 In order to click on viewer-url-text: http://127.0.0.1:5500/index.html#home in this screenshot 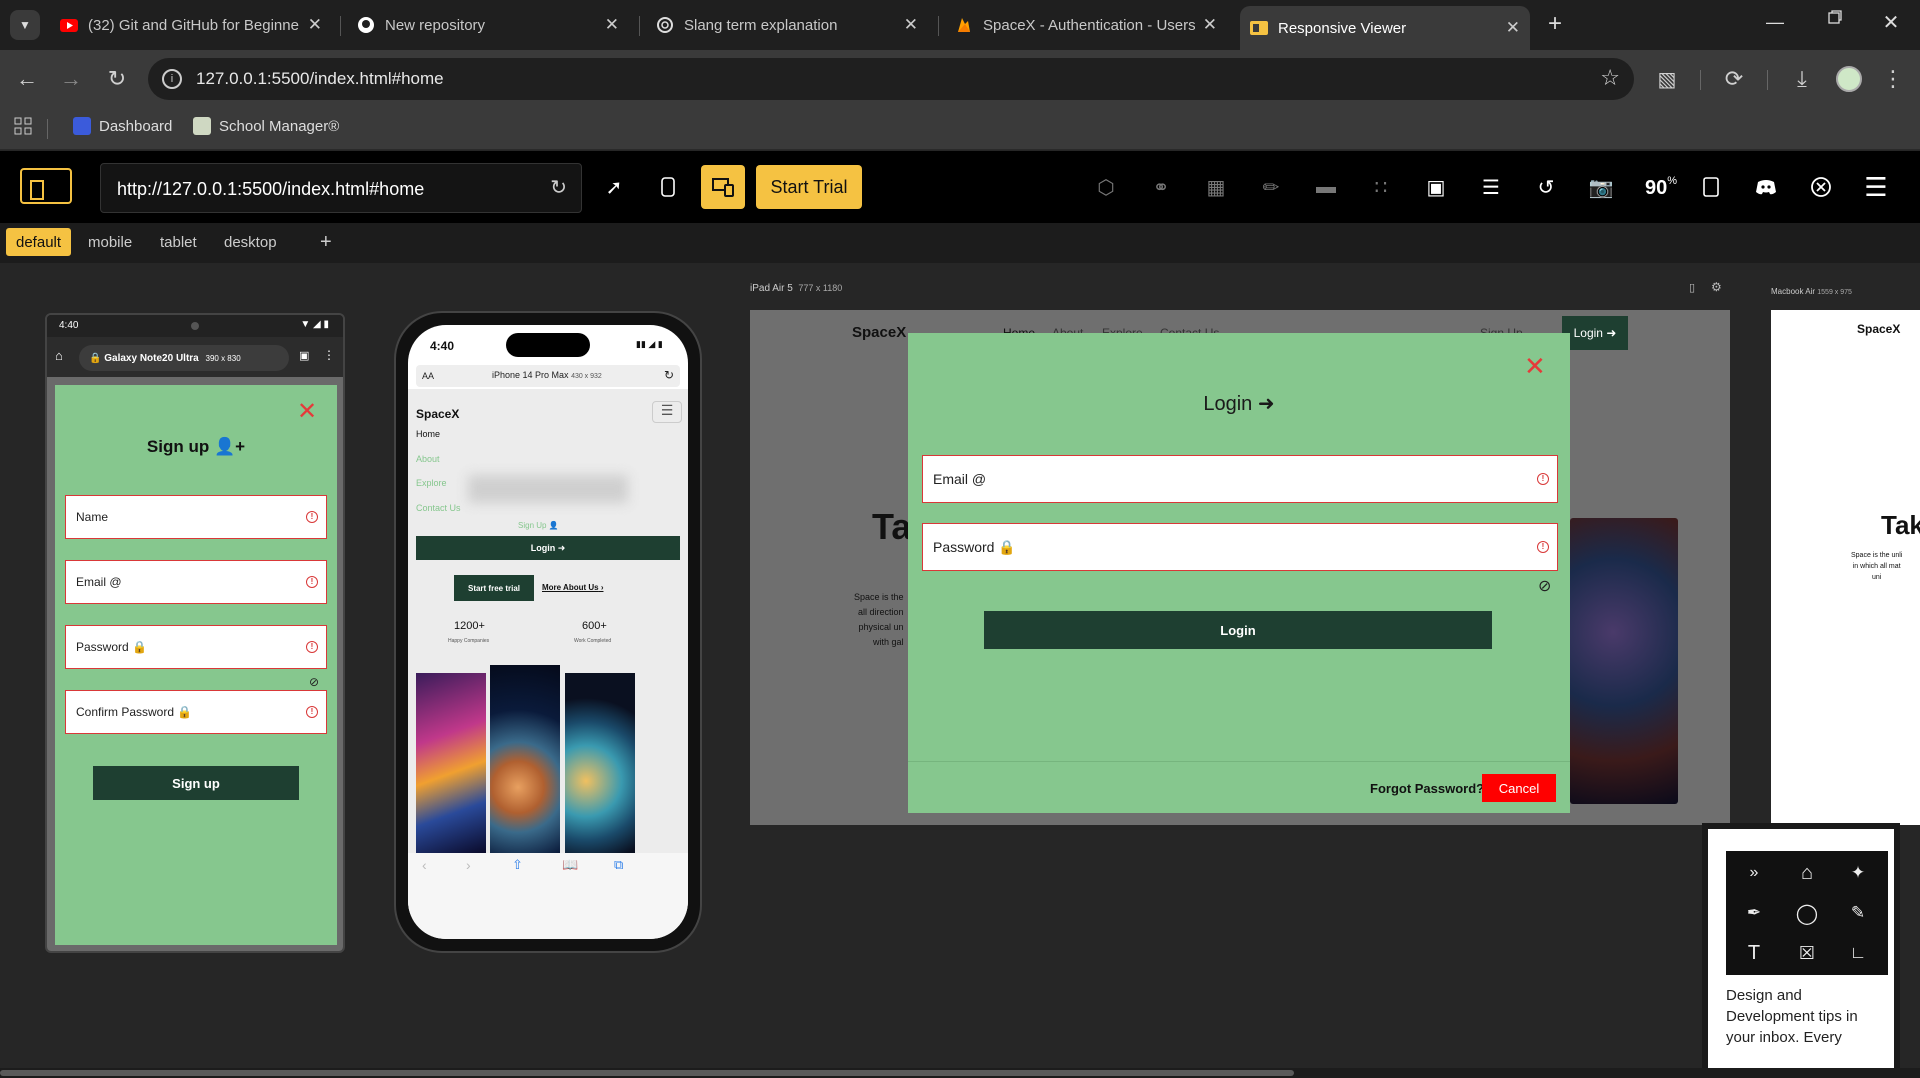, I will do `click(270, 189)`.